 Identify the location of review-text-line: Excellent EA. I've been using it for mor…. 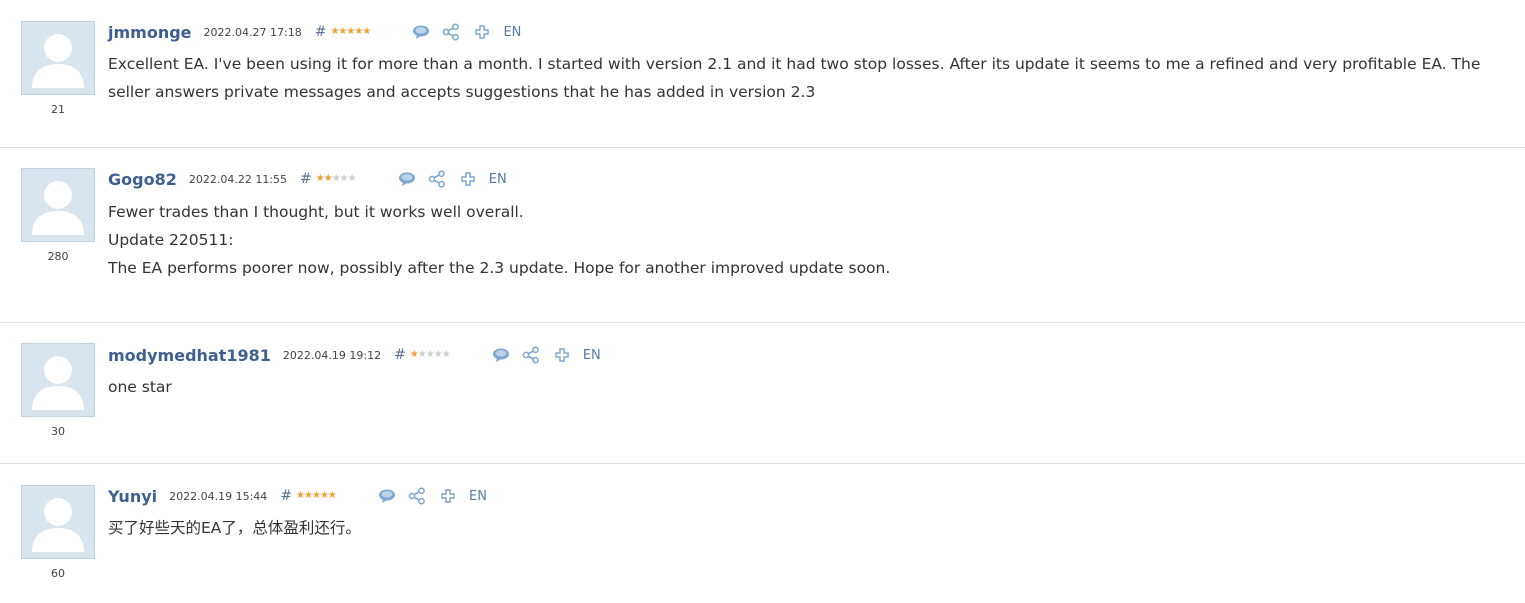
(794, 78).